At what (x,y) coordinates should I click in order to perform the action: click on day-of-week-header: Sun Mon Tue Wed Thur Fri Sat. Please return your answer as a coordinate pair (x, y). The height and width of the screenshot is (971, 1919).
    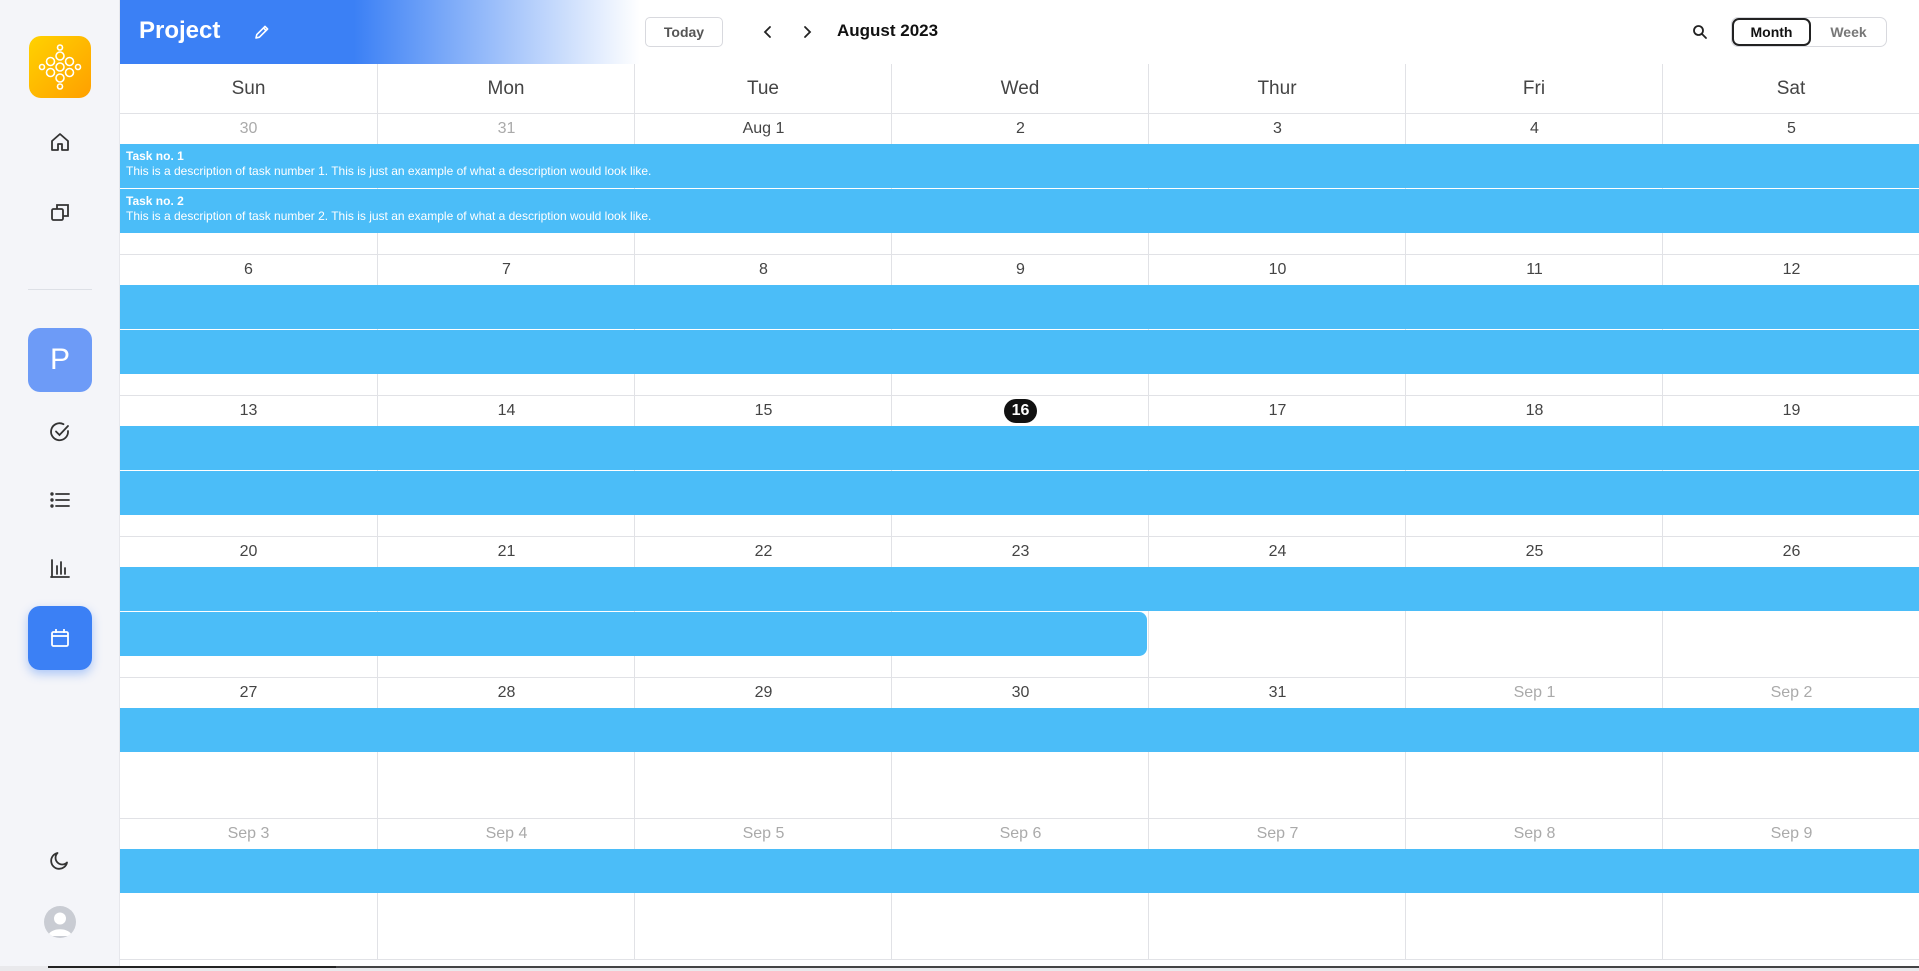
    Looking at the image, I should click on (1019, 89).